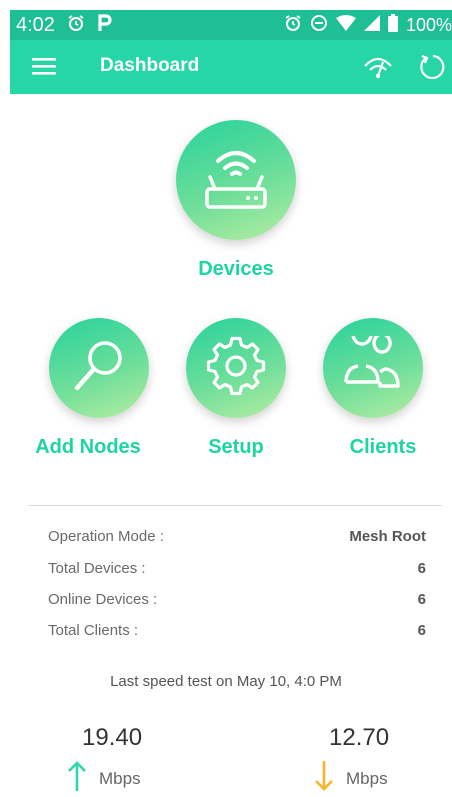  Describe the element at coordinates (378, 69) in the screenshot. I see `speedometer-icon` at that location.